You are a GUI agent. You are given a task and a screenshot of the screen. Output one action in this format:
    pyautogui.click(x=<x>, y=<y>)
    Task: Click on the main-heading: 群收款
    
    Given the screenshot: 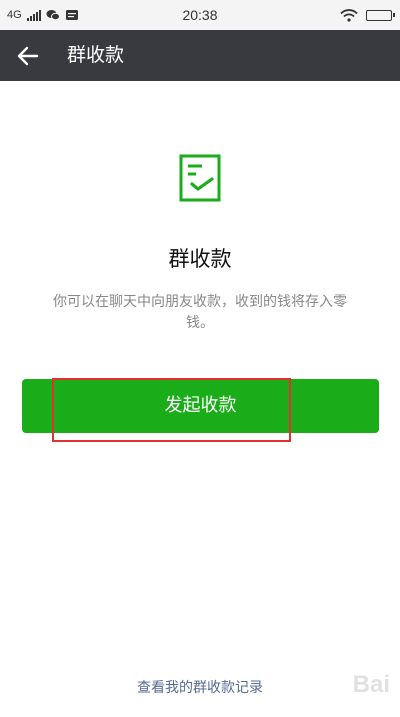 What is the action you would take?
    pyautogui.click(x=200, y=259)
    